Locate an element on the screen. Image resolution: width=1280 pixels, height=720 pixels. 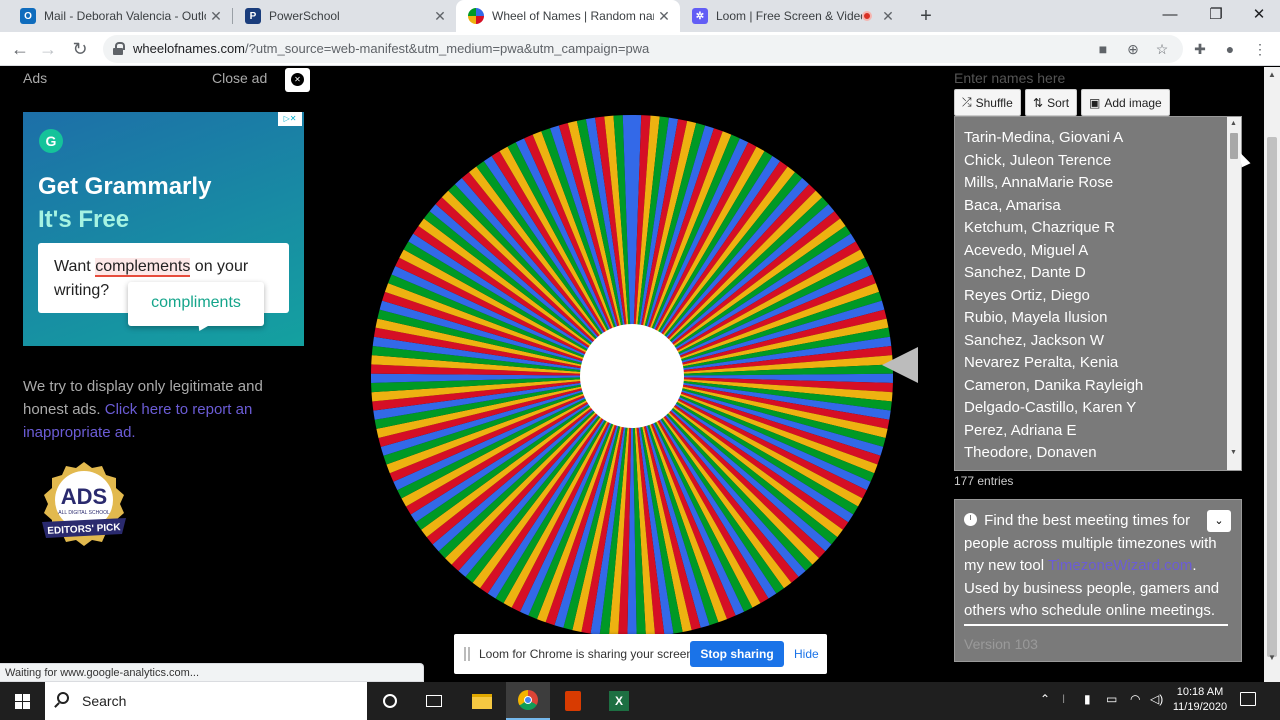
microphone-icon: ǀ is located at coordinates (1063, 699).